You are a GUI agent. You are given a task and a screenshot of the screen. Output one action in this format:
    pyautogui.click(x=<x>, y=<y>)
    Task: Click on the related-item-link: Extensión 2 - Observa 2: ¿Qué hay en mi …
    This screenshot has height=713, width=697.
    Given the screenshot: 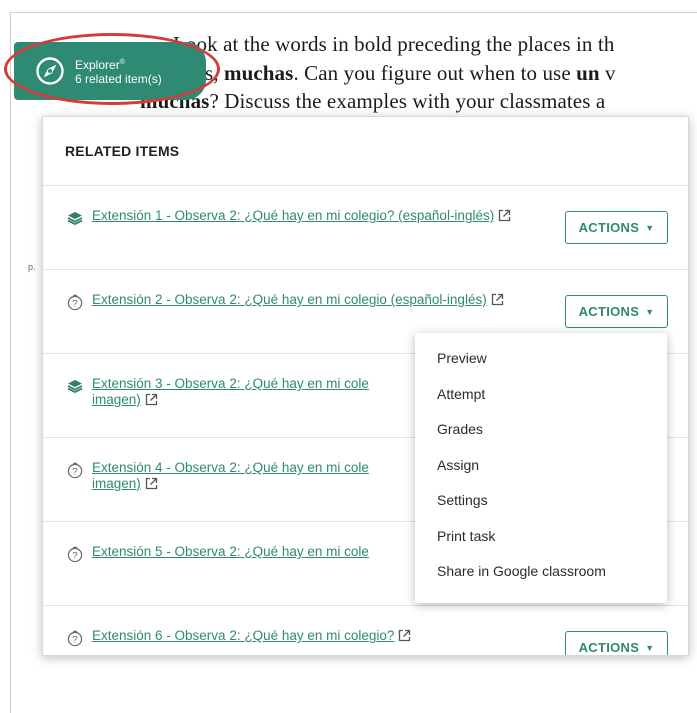 What is the action you would take?
    pyautogui.click(x=317, y=301)
    